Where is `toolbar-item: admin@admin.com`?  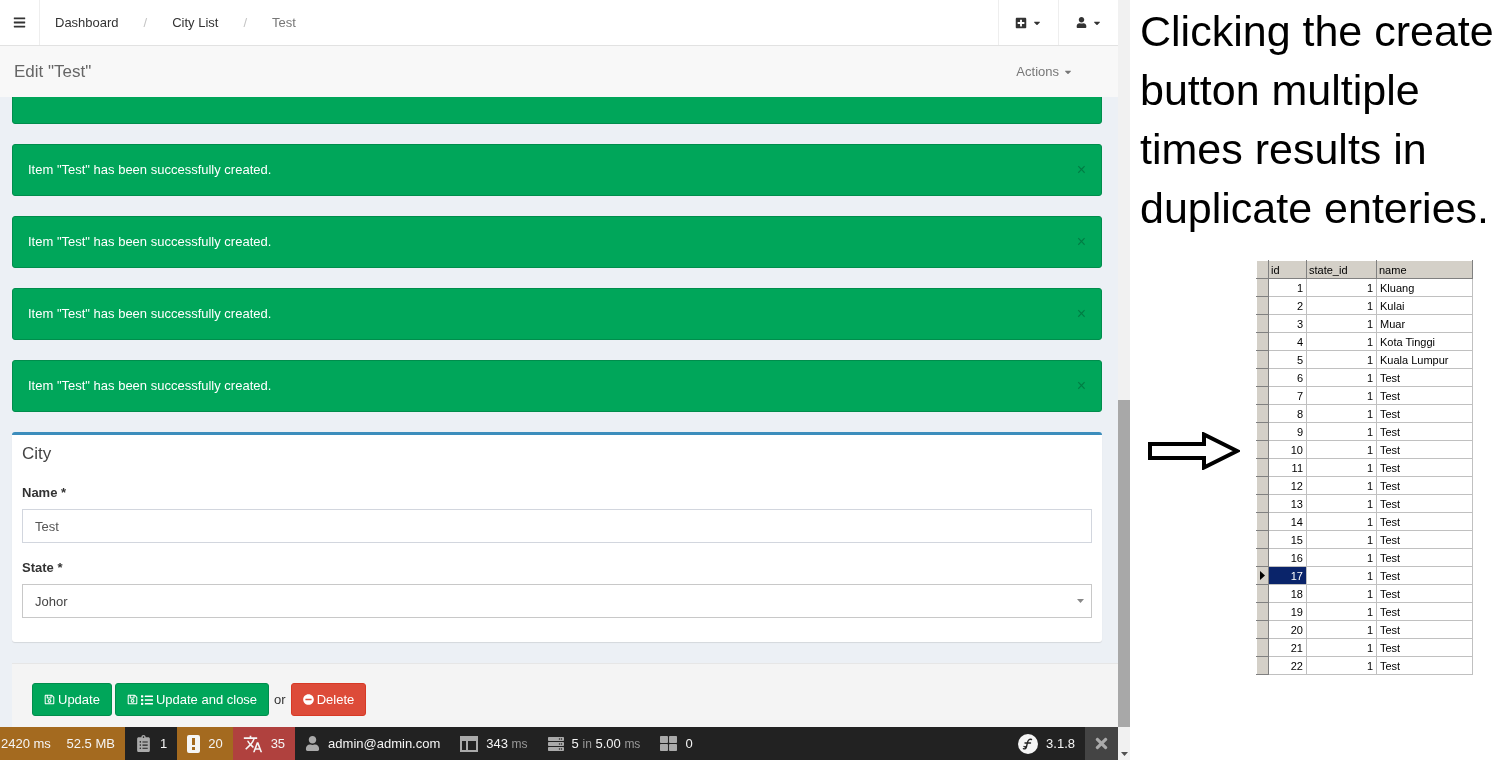
toolbar-item: admin@admin.com is located at coordinates (373, 743).